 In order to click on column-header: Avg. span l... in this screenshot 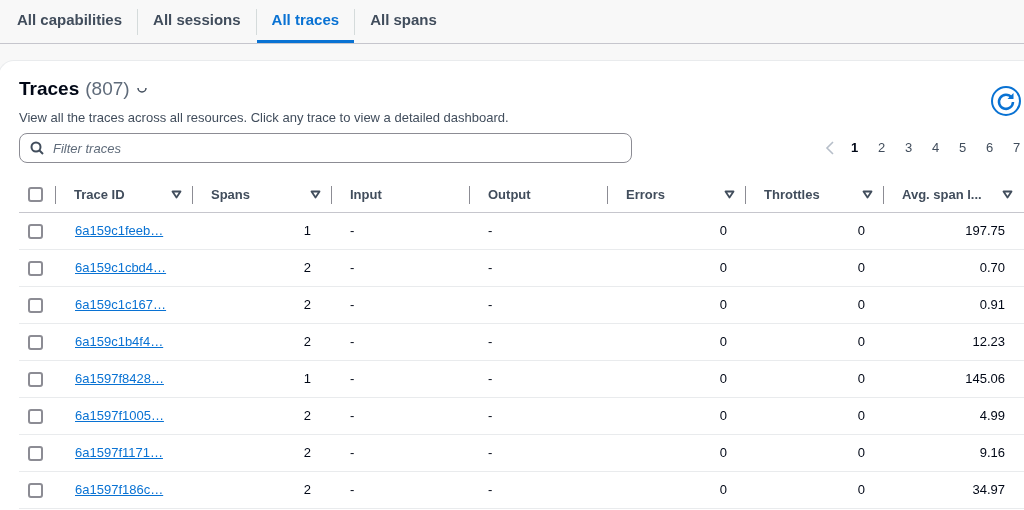, I will do `click(942, 194)`.